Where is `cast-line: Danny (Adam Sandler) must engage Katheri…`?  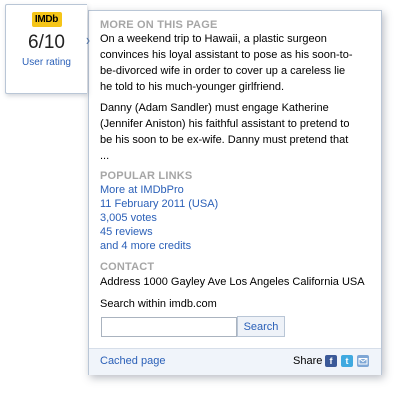 cast-line: Danny (Adam Sandler) must engage Katheri… is located at coordinates (214, 108).